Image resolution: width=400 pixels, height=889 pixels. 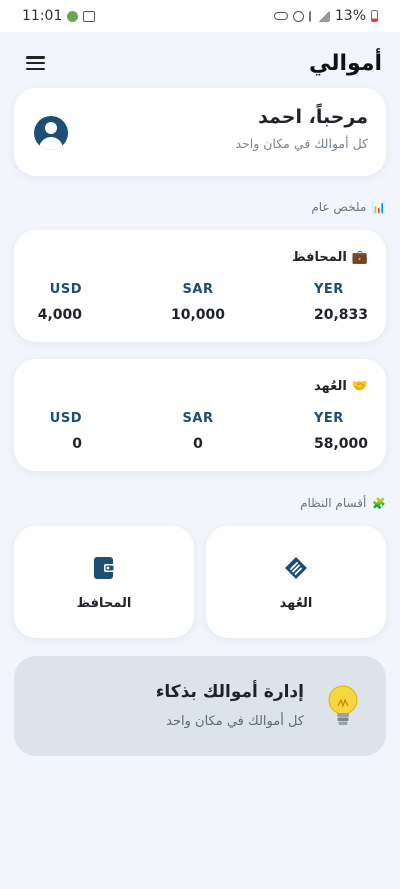 I want to click on currency-amount: 58,000, so click(x=340, y=444).